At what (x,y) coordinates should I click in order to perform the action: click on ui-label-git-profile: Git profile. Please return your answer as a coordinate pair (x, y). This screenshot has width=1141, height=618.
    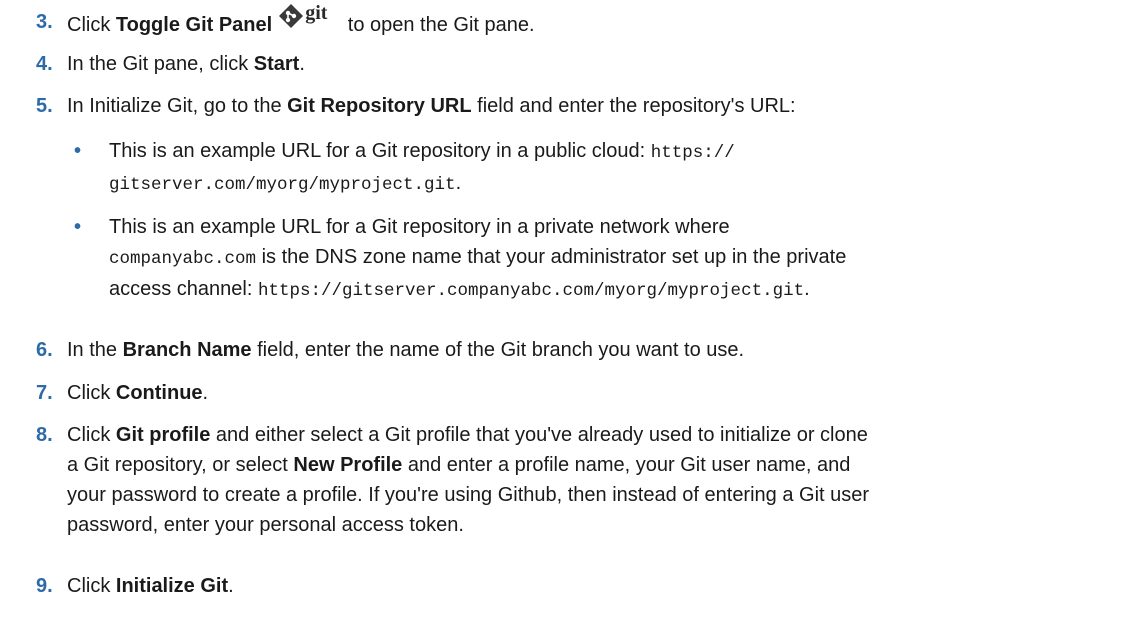
    Looking at the image, I should click on (163, 435).